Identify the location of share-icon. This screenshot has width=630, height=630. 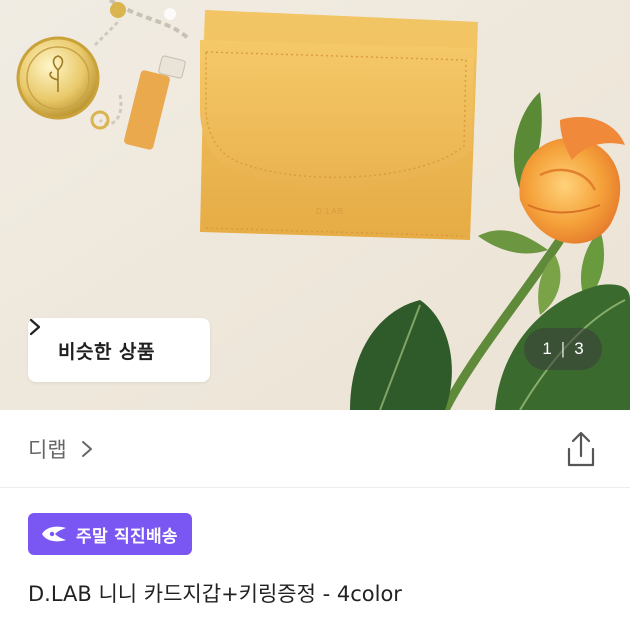
(581, 450).